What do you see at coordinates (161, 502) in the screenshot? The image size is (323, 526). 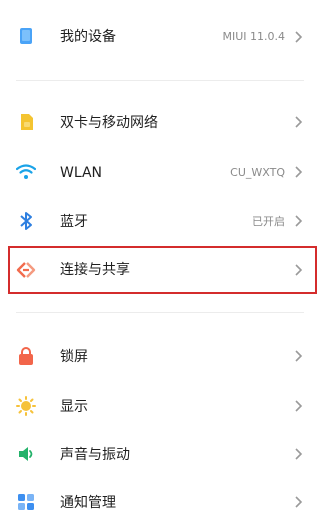 I see `settings-row-notification: 通知管理` at bounding box center [161, 502].